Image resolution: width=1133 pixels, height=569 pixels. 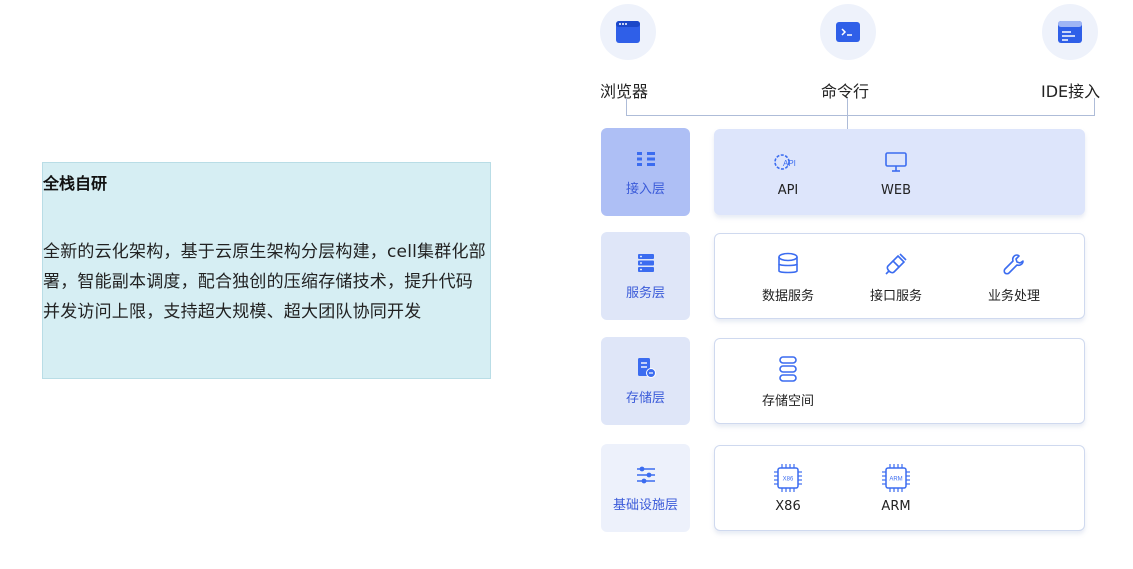 What do you see at coordinates (646, 263) in the screenshot?
I see `server-list-icon` at bounding box center [646, 263].